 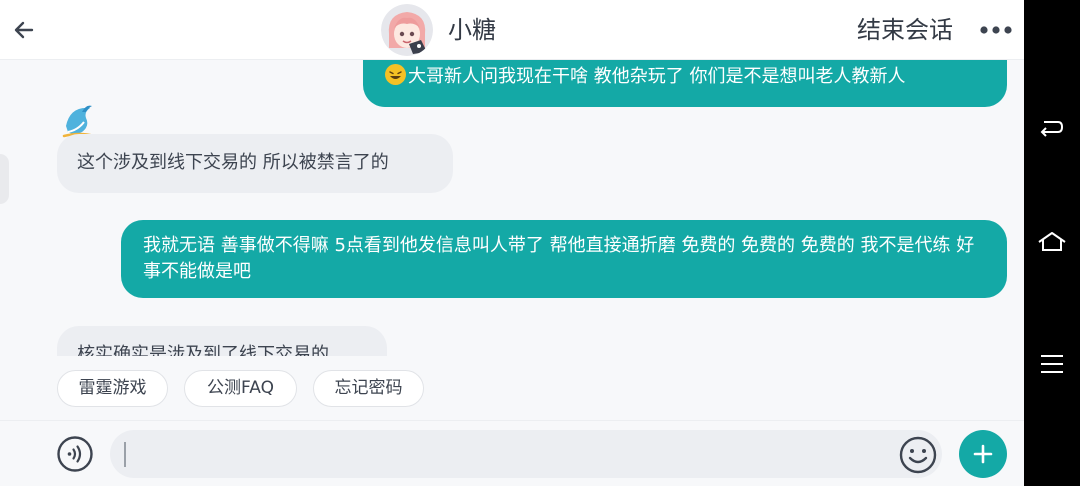 I want to click on voice-wave-icon, so click(x=75, y=454).